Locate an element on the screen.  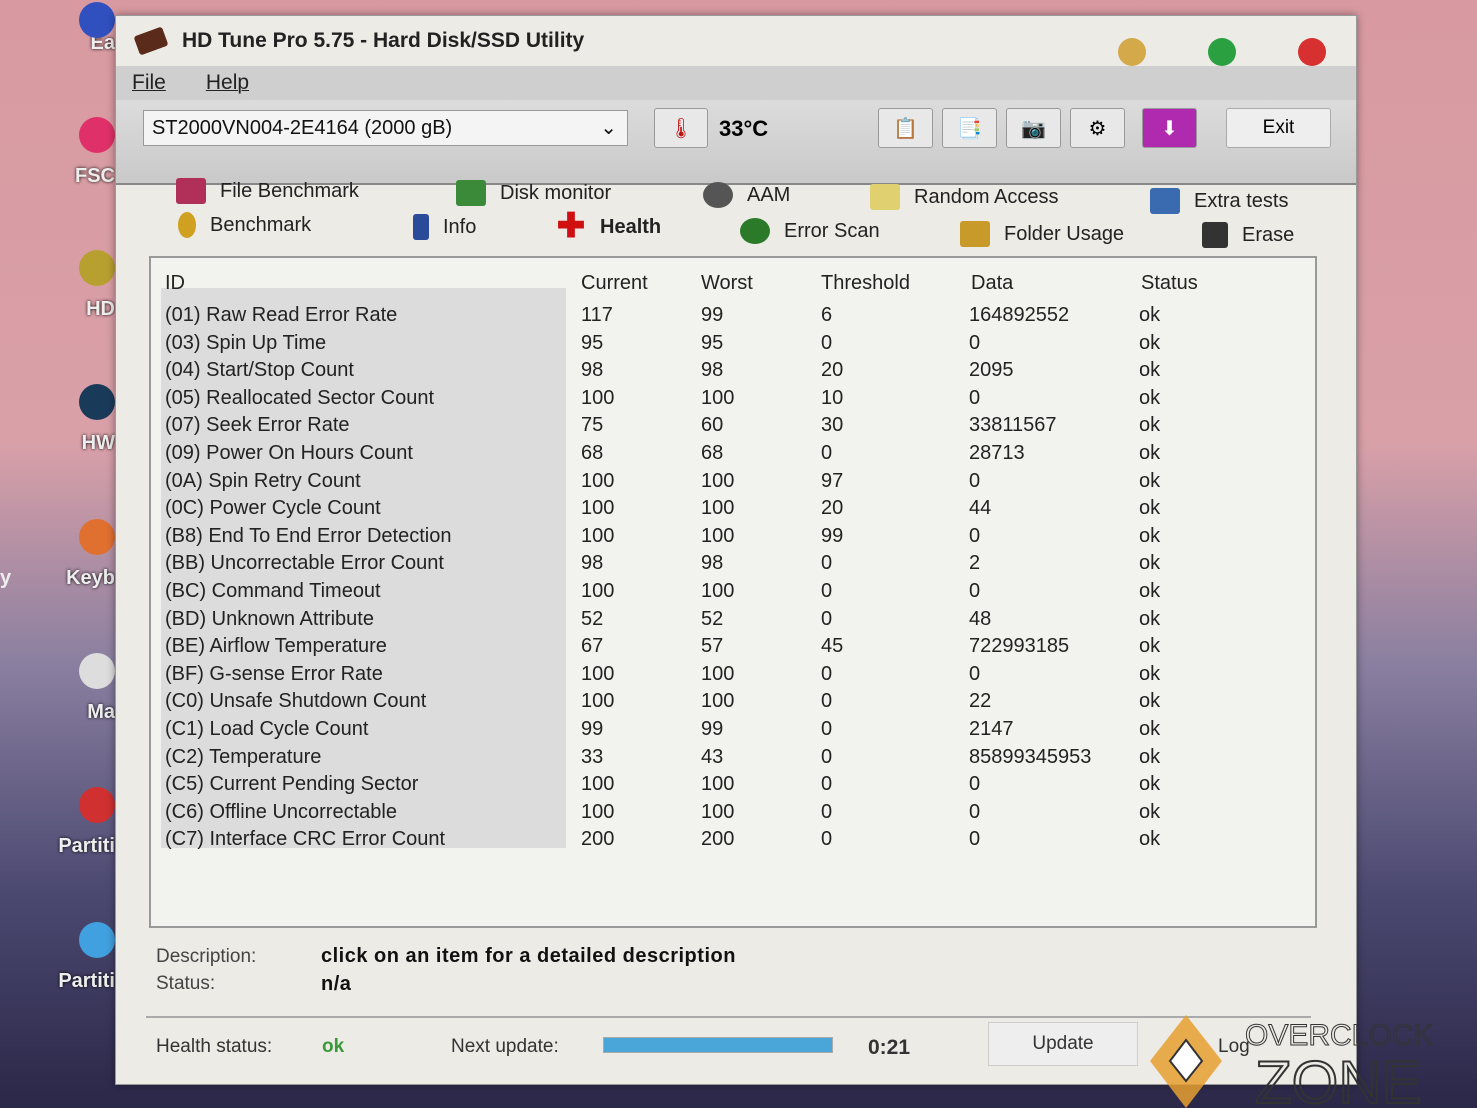
tab-erase: Erase is located at coordinates (1248, 235).